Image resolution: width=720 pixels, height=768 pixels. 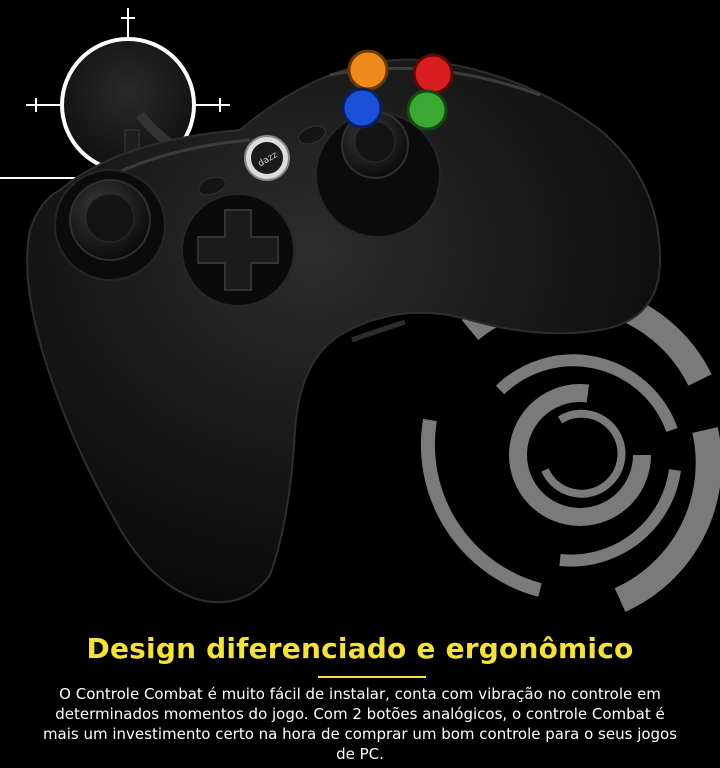 What do you see at coordinates (372, 677) in the screenshot?
I see `title-underline` at bounding box center [372, 677].